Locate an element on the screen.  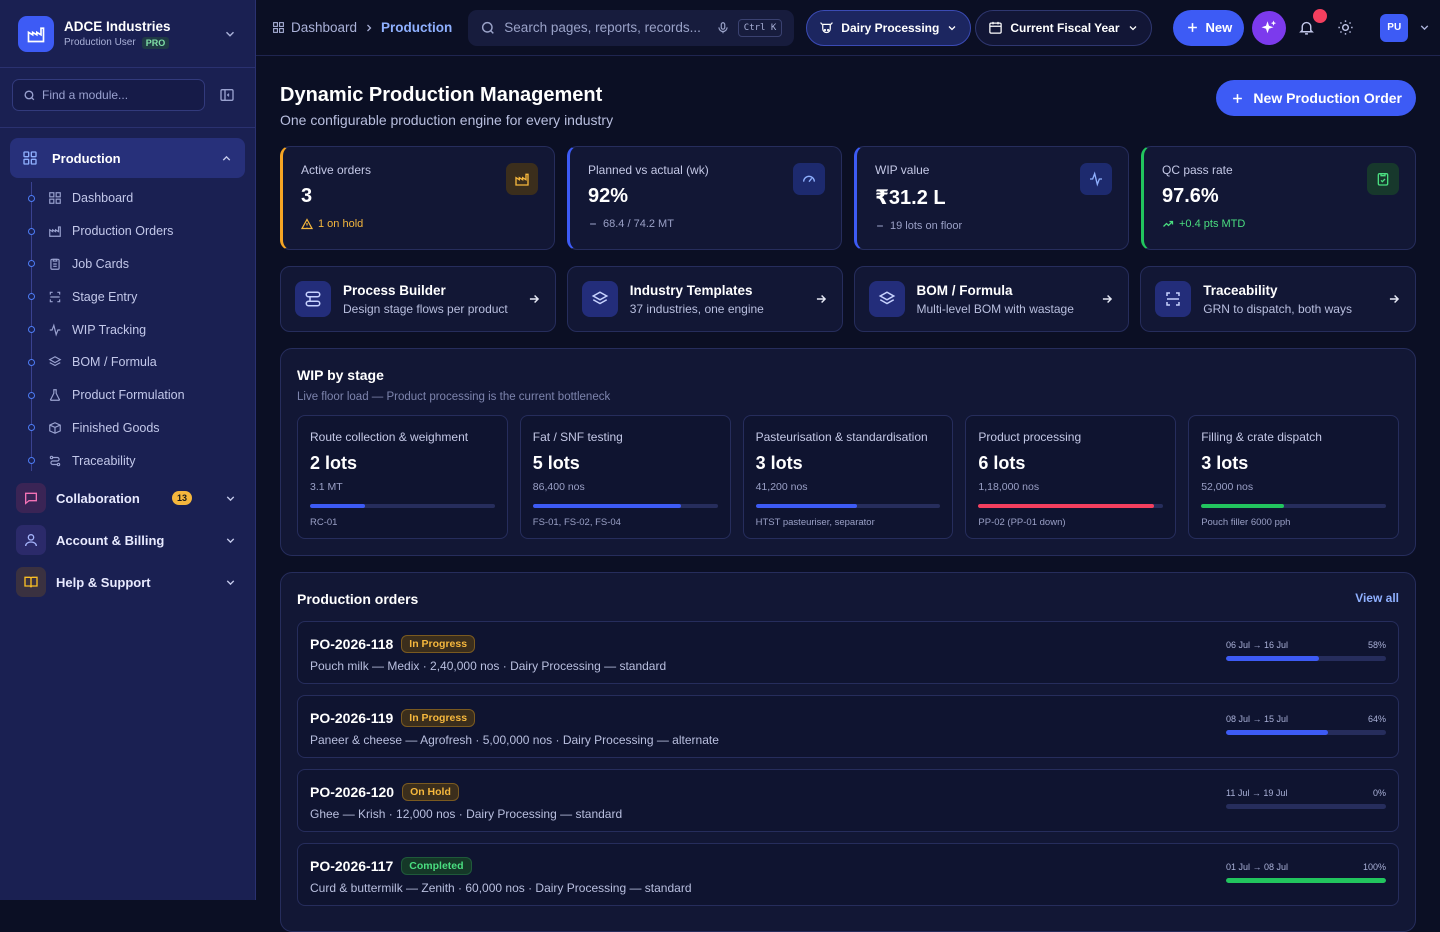
plan-badge: PRO is located at coordinates (155, 42).